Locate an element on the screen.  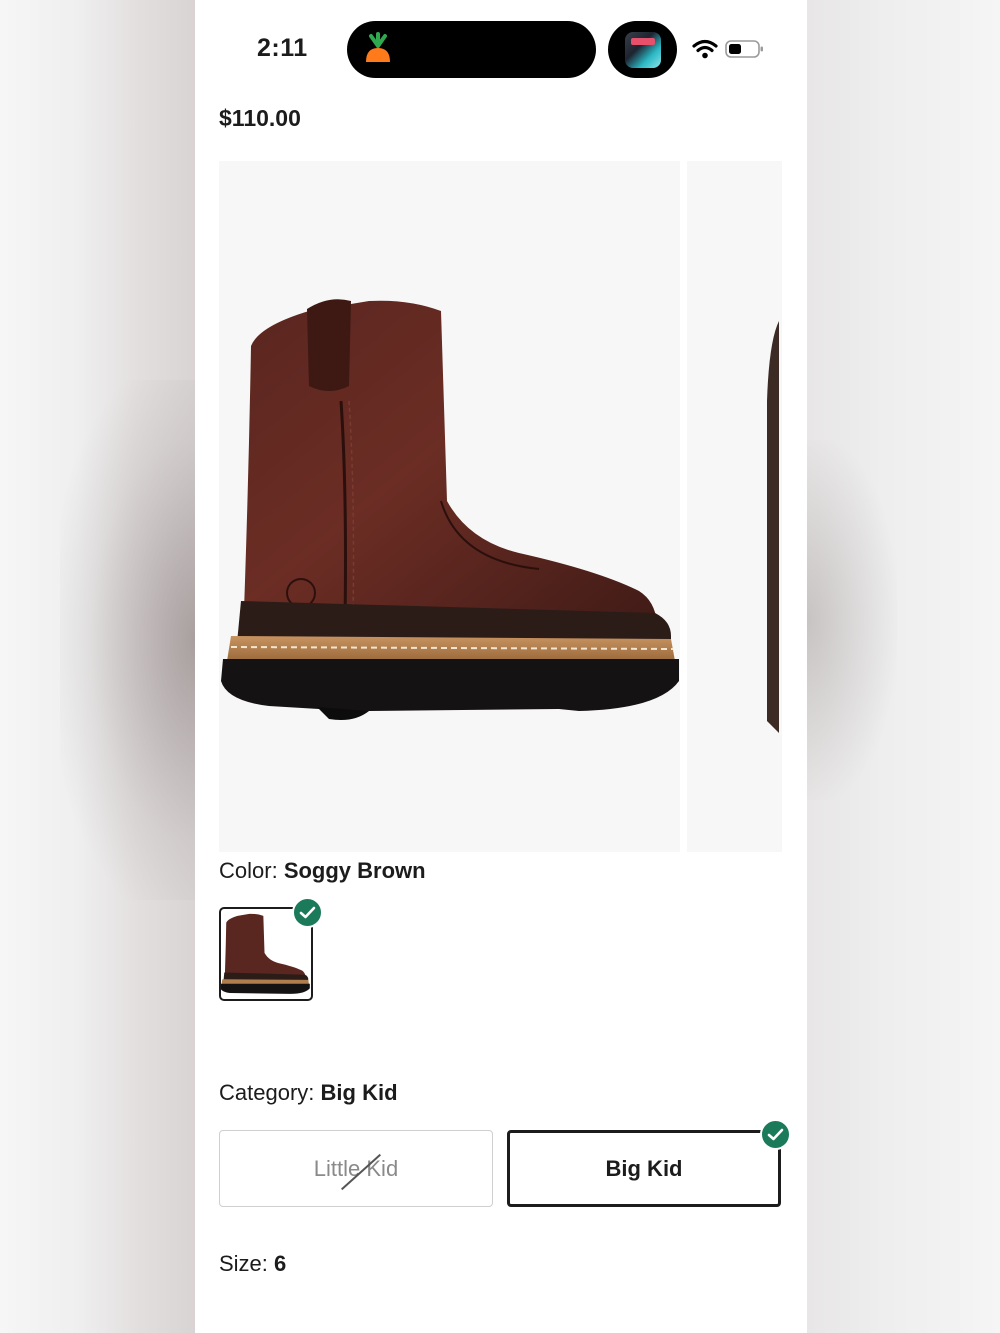
category-label: Category: Big Kid is located at coordinates (308, 1092).